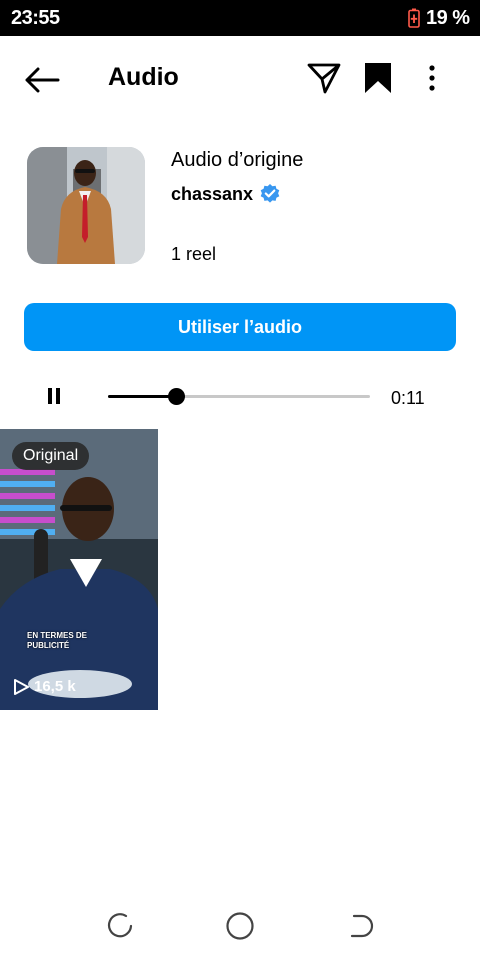 The height and width of the screenshot is (960, 480). I want to click on audio-cover-image, so click(86, 205).